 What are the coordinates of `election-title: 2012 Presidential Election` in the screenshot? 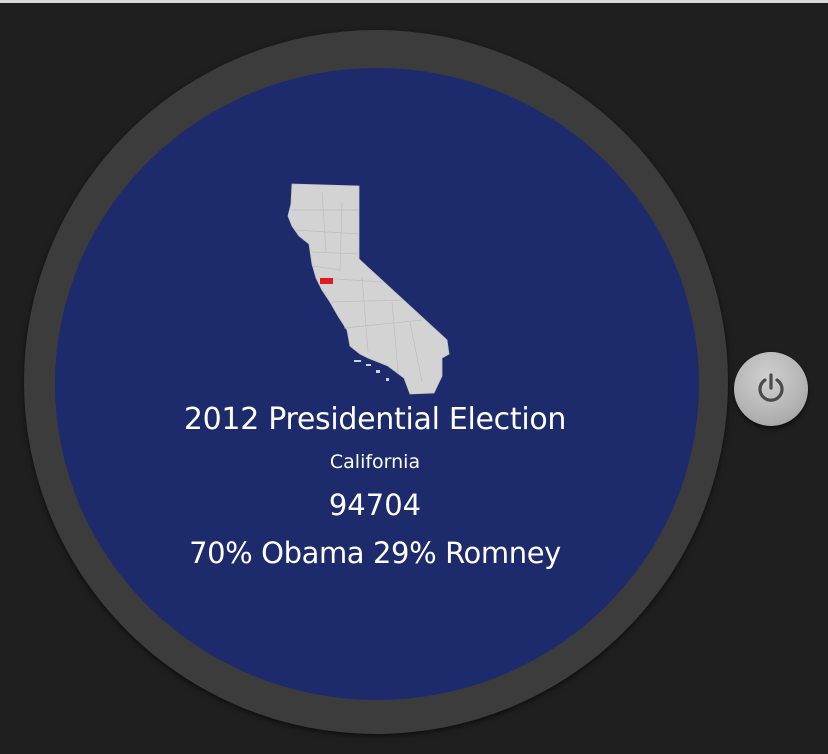 It's located at (375, 419).